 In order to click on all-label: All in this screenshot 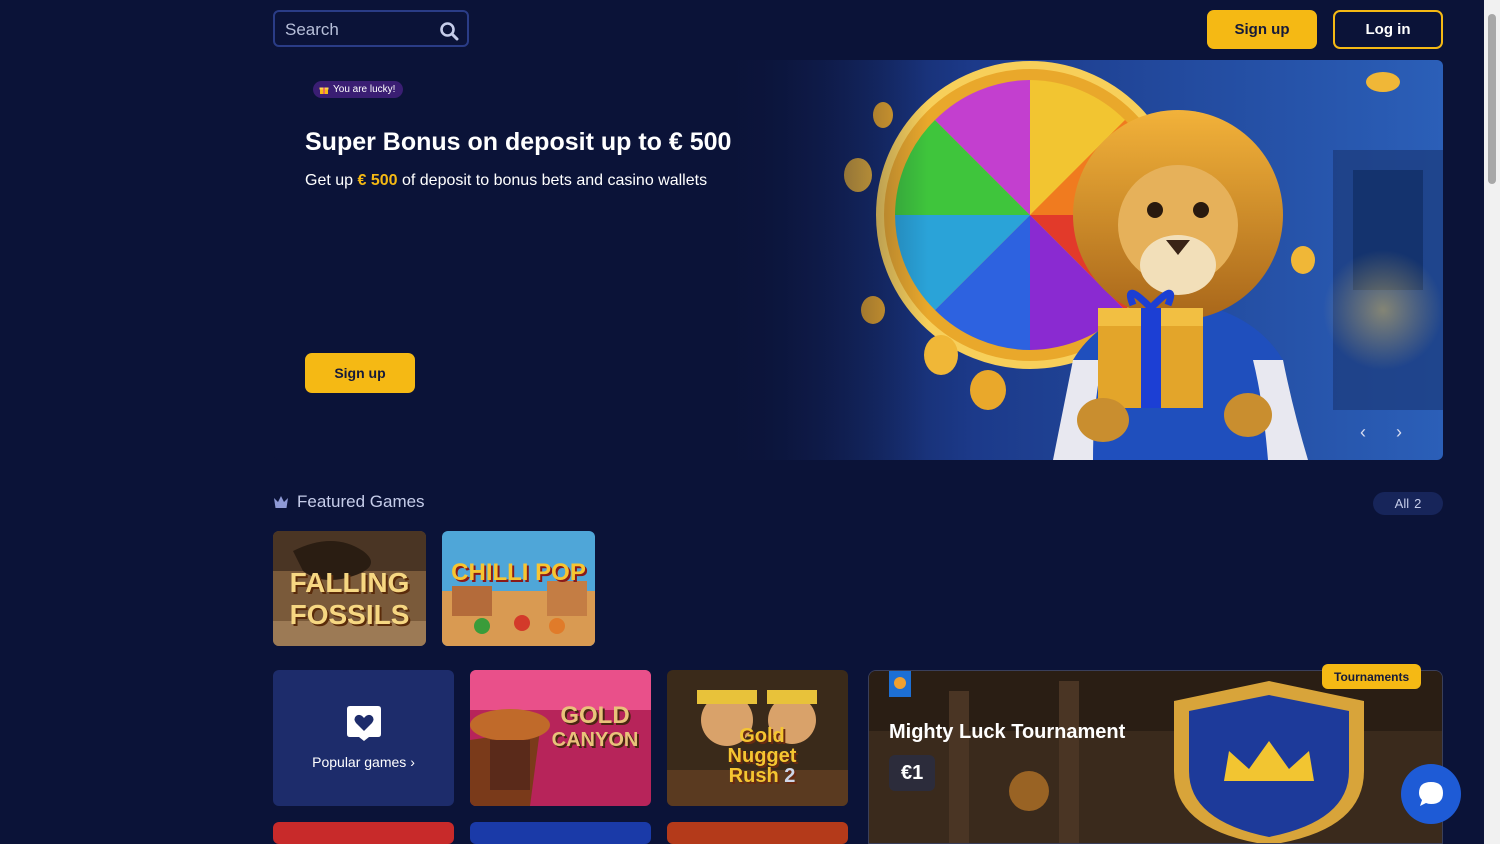, I will do `click(1402, 503)`.